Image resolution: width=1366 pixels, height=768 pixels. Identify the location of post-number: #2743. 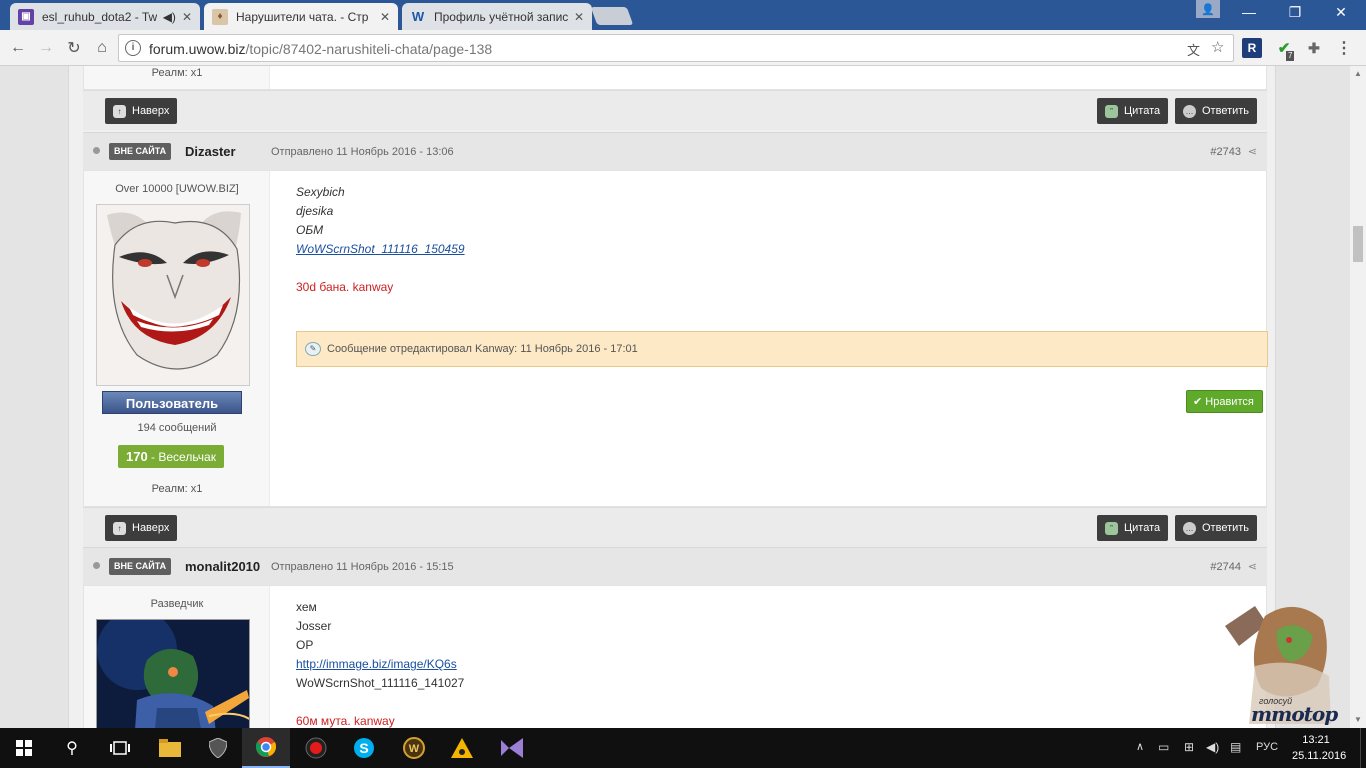
(1225, 152).